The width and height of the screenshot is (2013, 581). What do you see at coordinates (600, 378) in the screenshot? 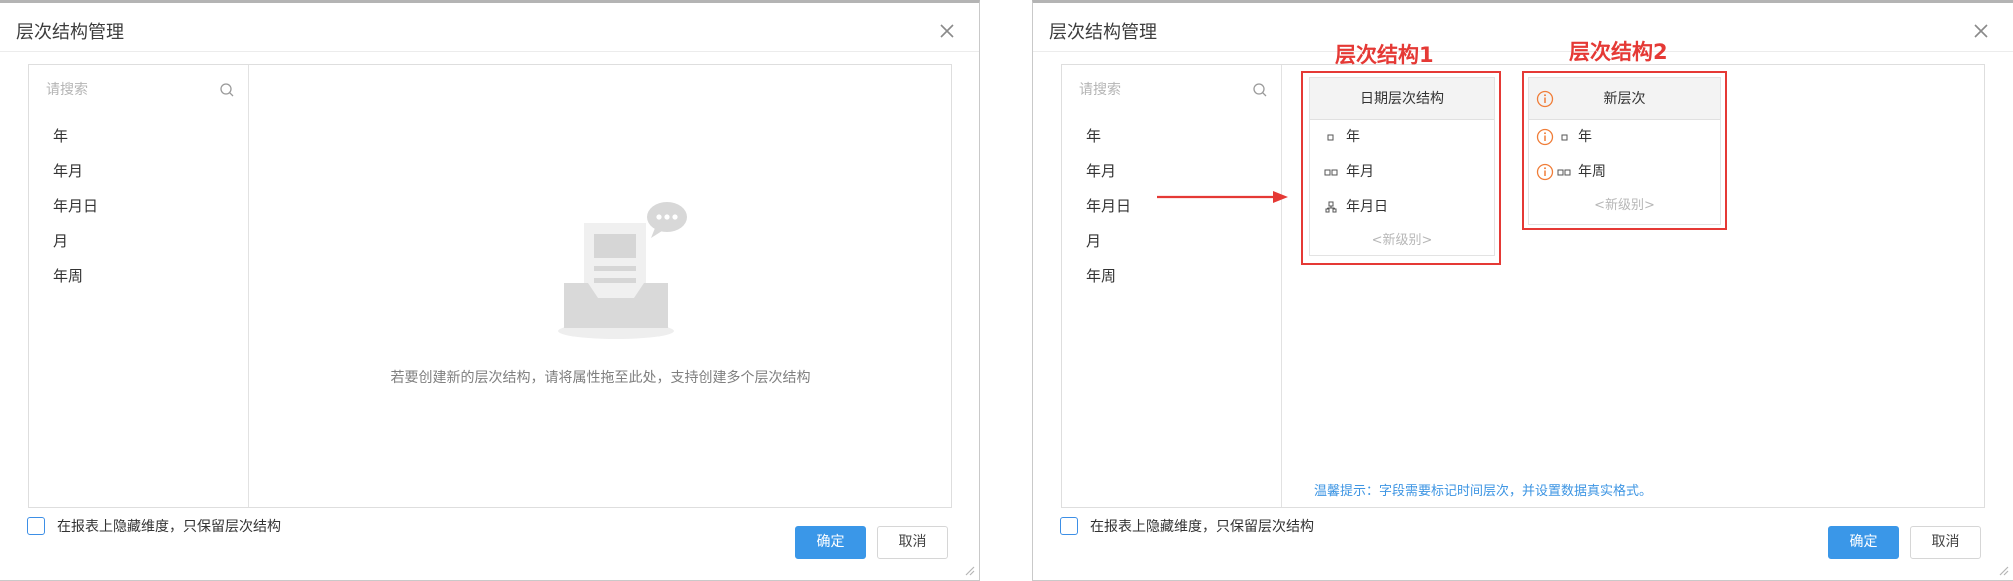
I see `empty-state-message: 若要创建新的层次结构，请将属性拖至此处，支持创建多个层次结构` at bounding box center [600, 378].